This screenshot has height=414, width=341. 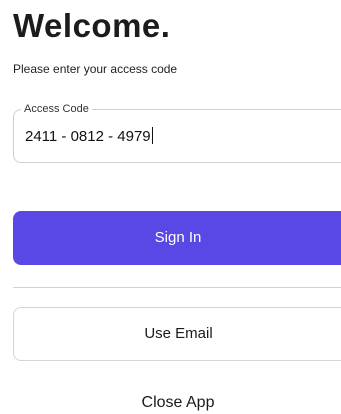 What do you see at coordinates (180, 137) in the screenshot?
I see `access-code-input: 2411 - 0812 - 4979` at bounding box center [180, 137].